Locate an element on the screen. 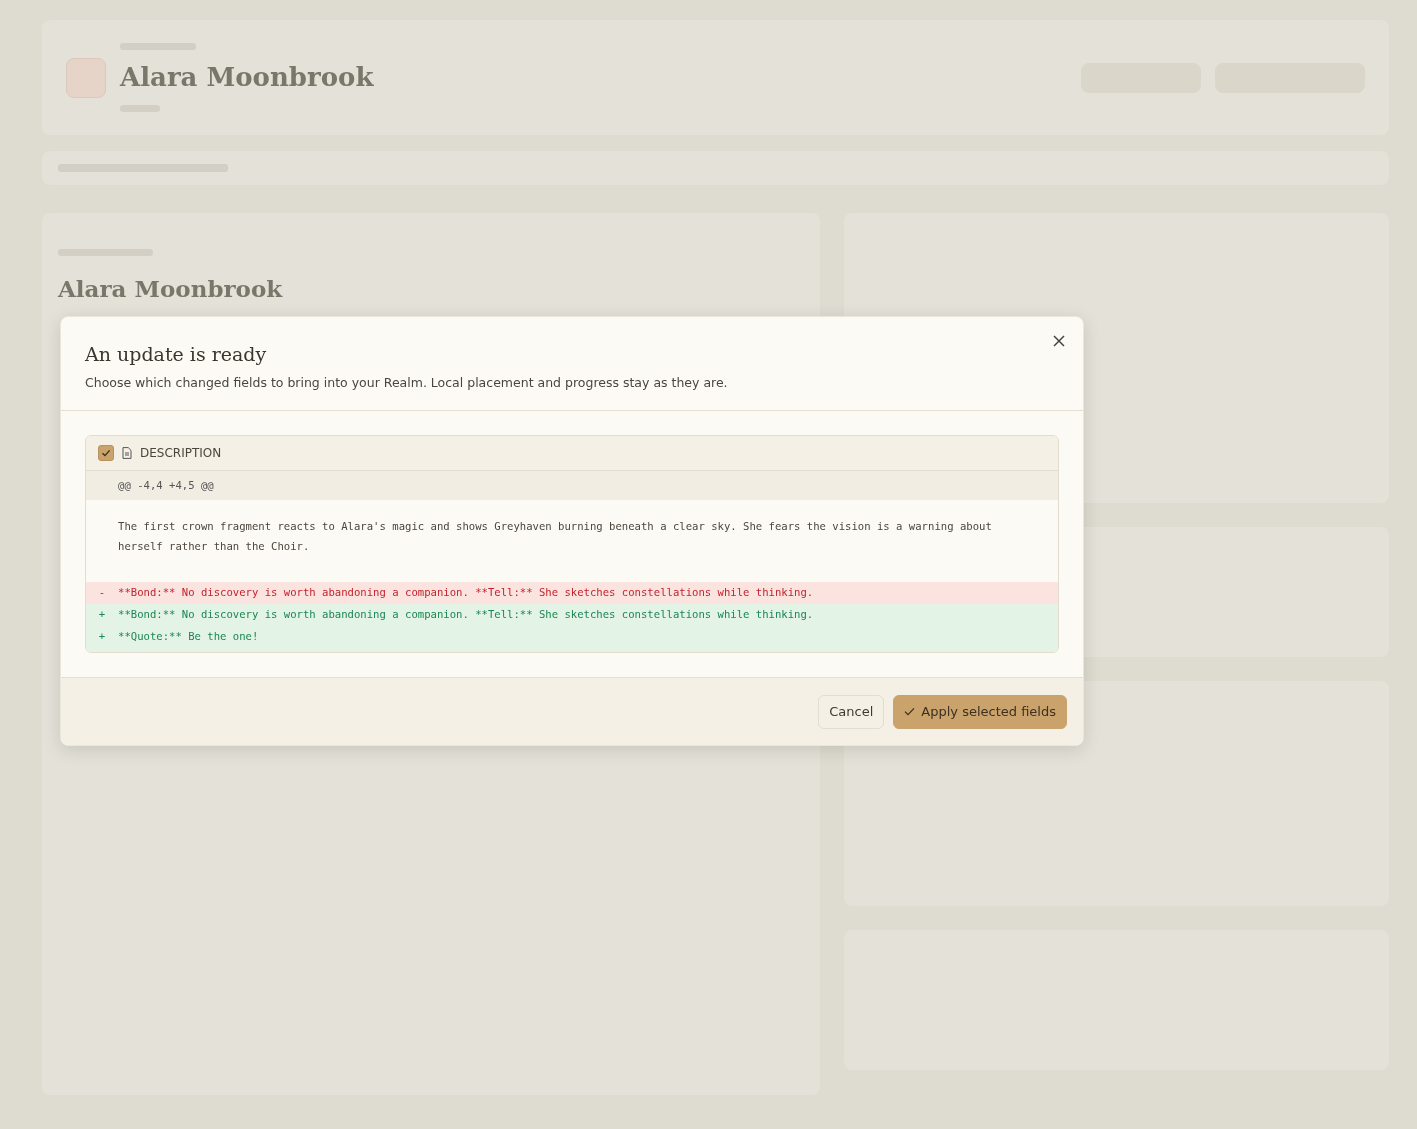 The width and height of the screenshot is (1417, 1129). checkbox is located at coordinates (106, 452).